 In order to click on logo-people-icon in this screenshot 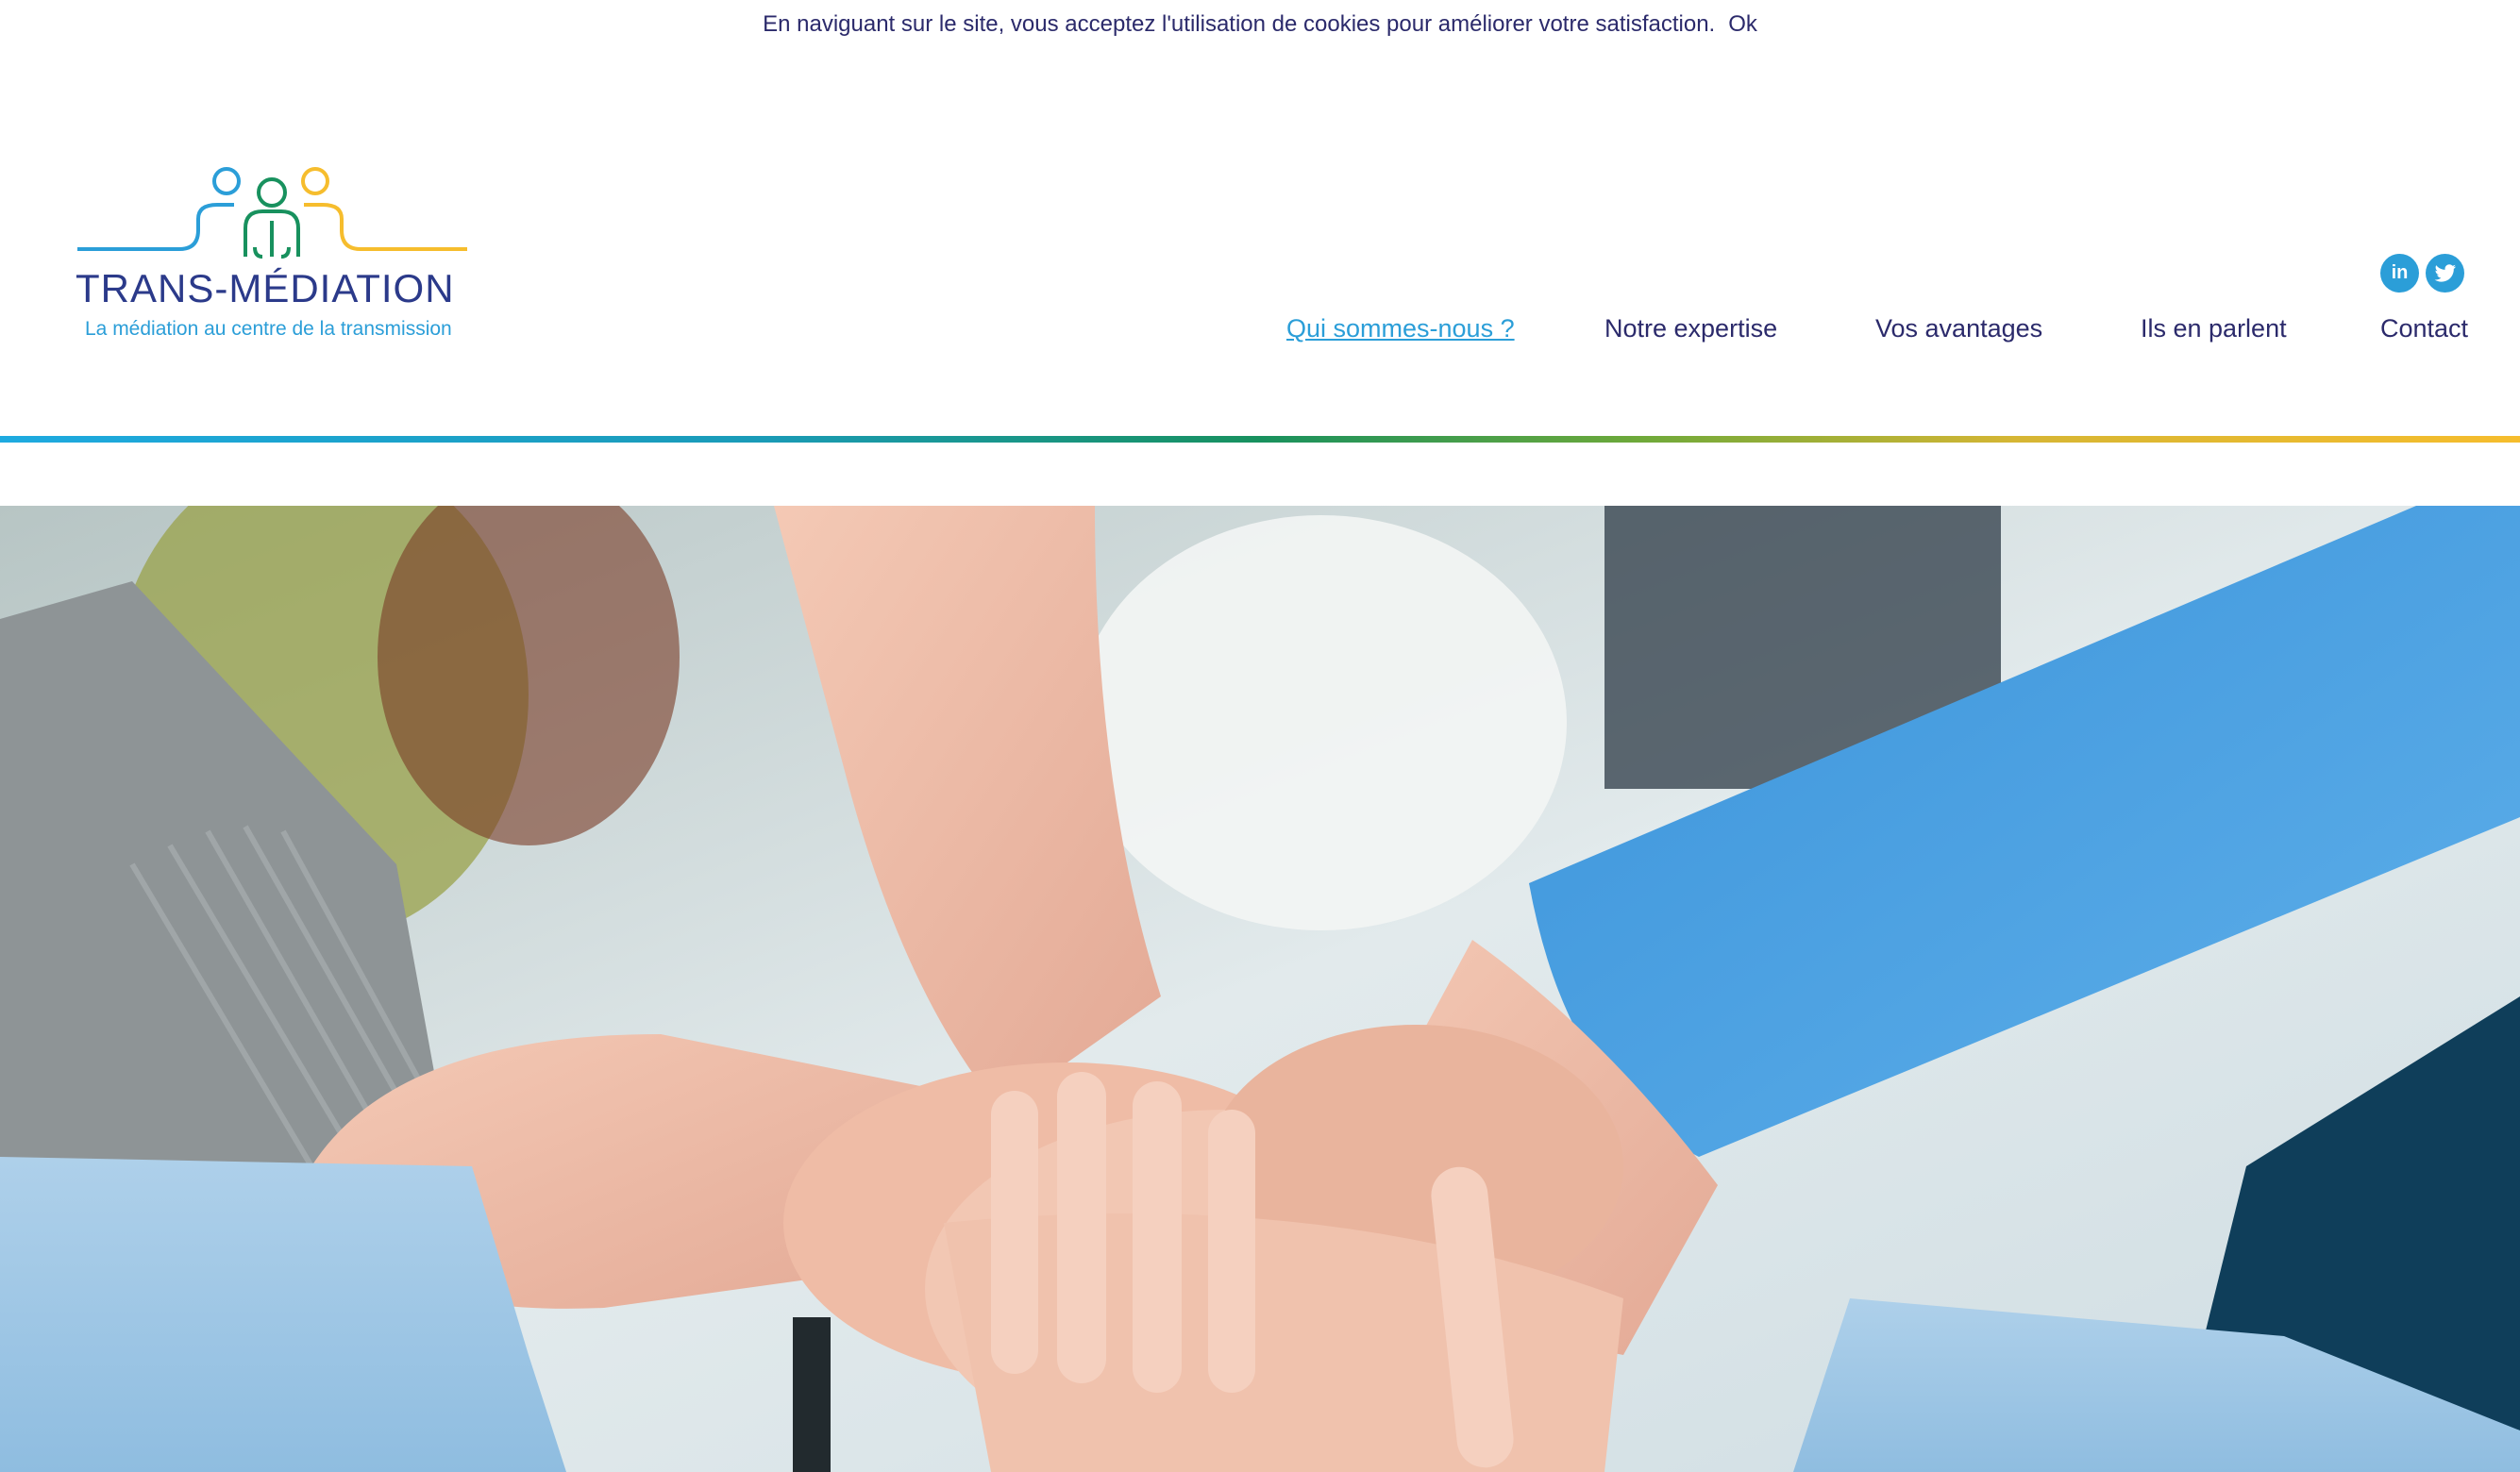, I will do `click(272, 213)`.